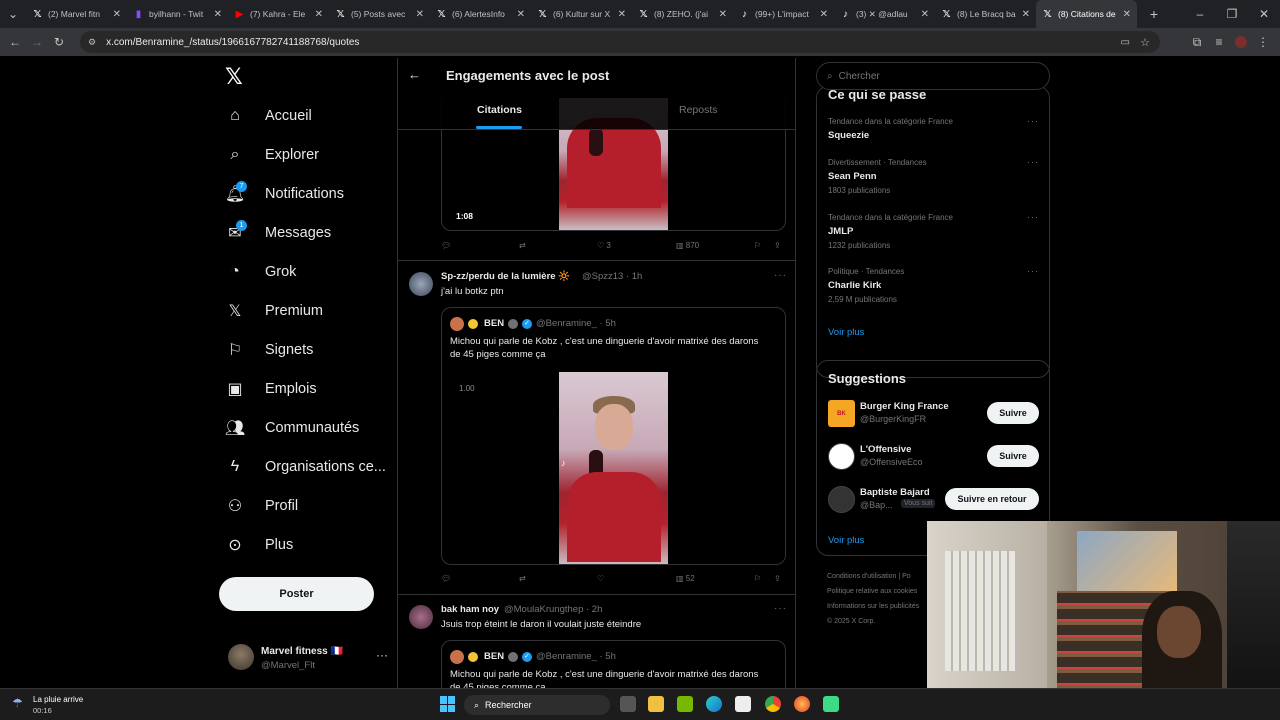  I want to click on follow-button: Suivre en retour, so click(992, 499).